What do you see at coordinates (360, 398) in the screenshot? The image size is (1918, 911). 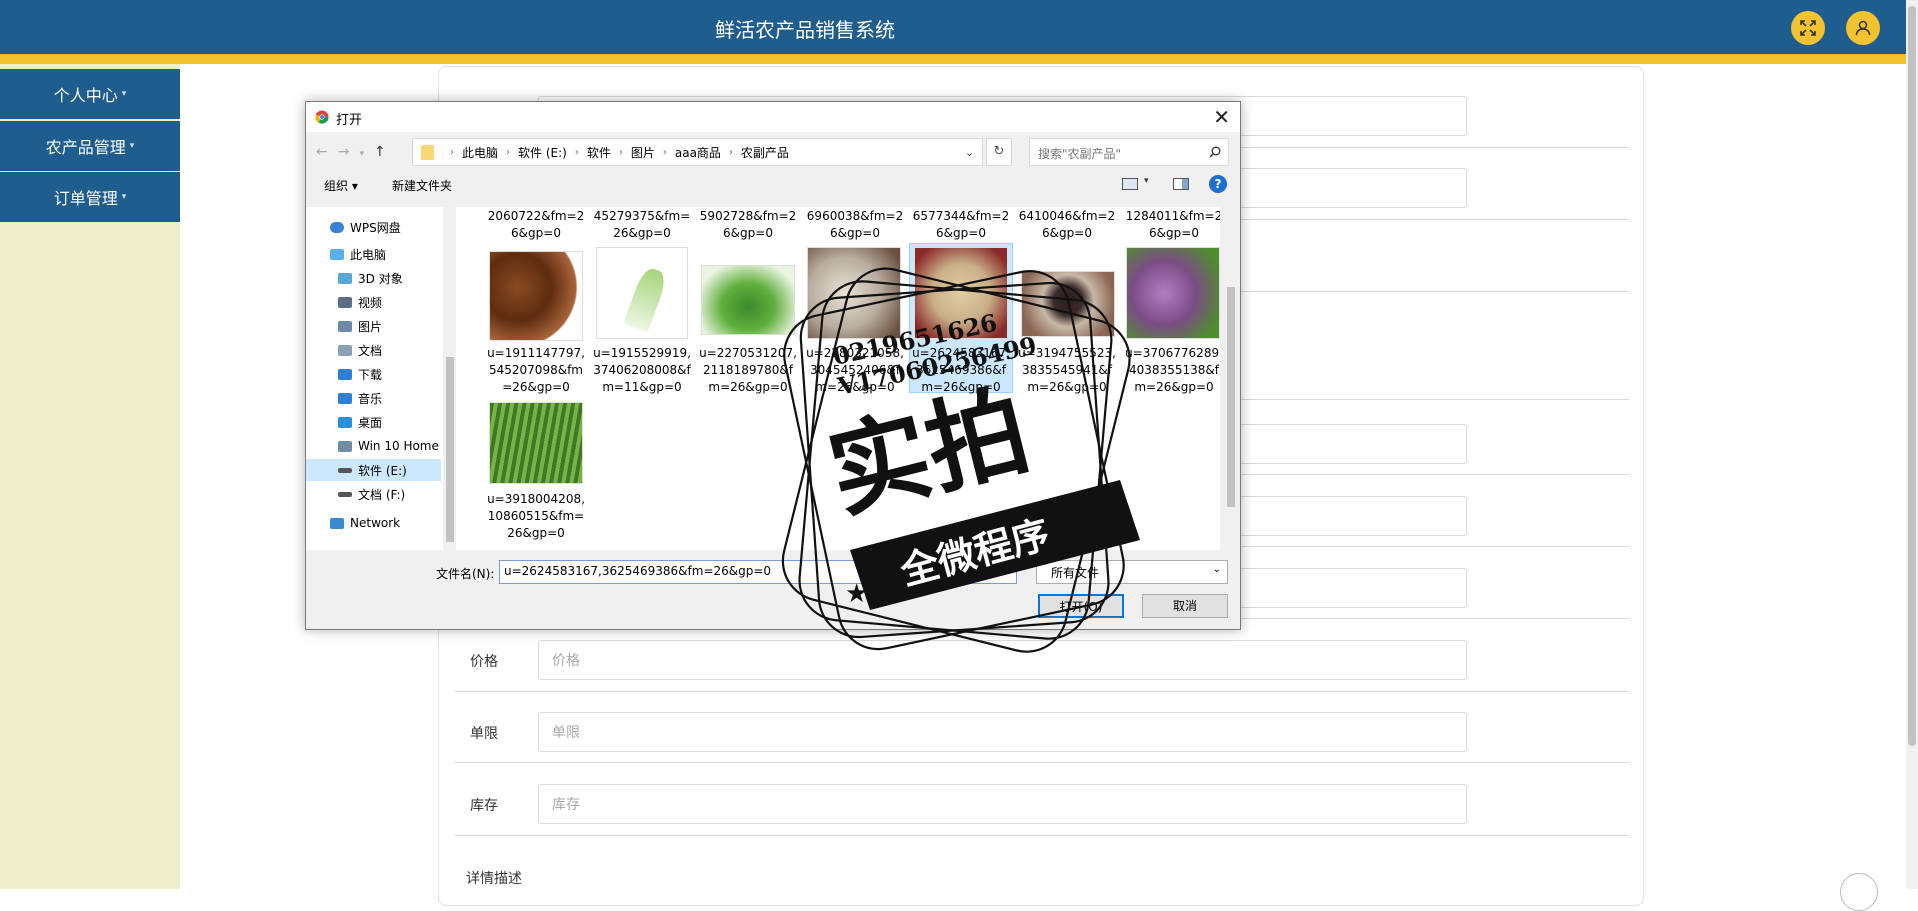 I see `nav-item-music: 音乐` at bounding box center [360, 398].